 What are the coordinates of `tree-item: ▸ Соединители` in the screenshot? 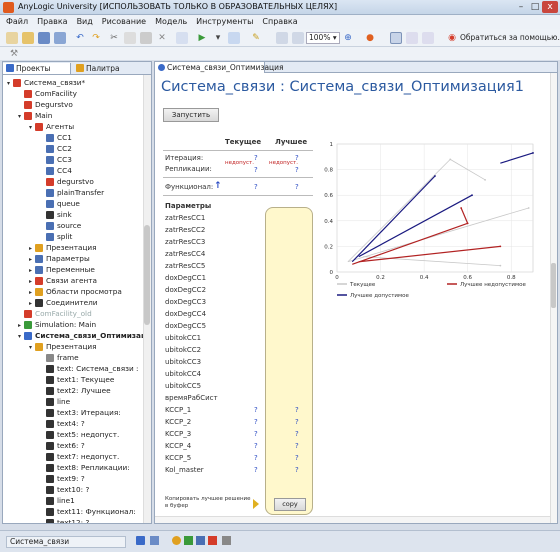 It's located at (63, 302).